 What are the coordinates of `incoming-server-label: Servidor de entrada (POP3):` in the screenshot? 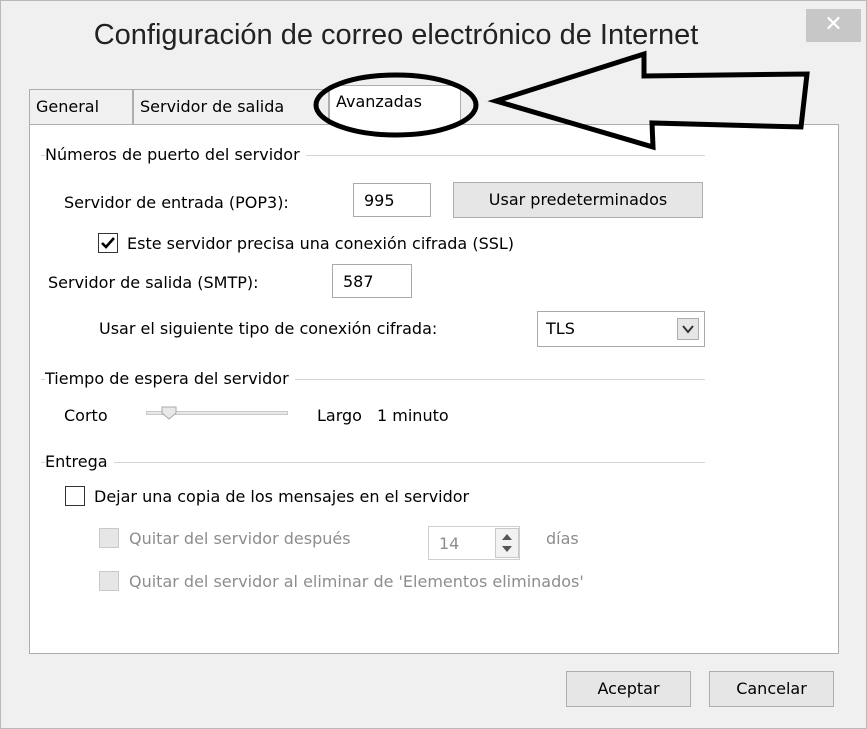 It's located at (176, 202).